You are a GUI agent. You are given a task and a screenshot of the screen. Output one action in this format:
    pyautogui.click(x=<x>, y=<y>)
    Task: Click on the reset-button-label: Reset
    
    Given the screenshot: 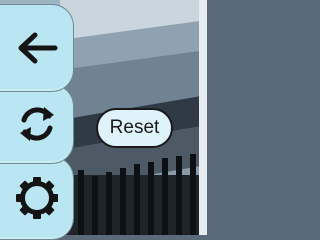 What is the action you would take?
    pyautogui.click(x=134, y=127)
    